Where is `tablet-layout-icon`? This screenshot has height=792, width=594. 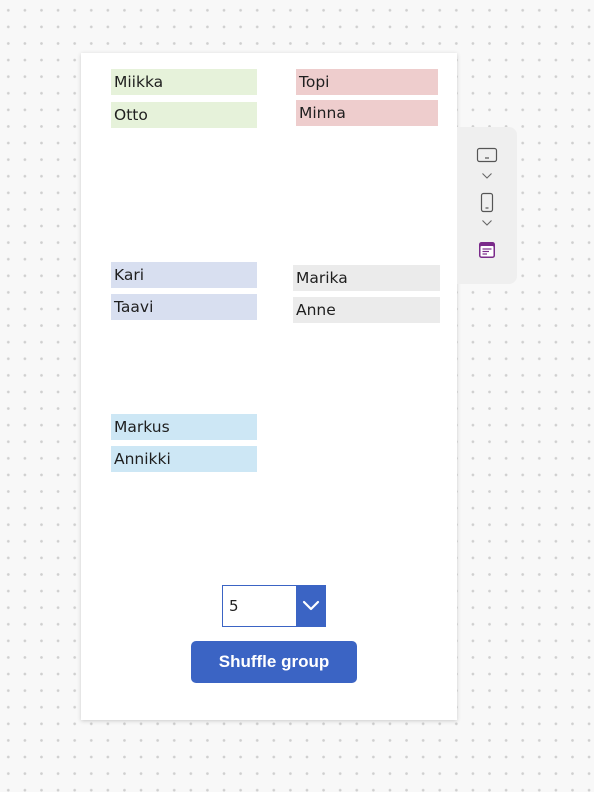
tablet-layout-icon is located at coordinates (487, 155).